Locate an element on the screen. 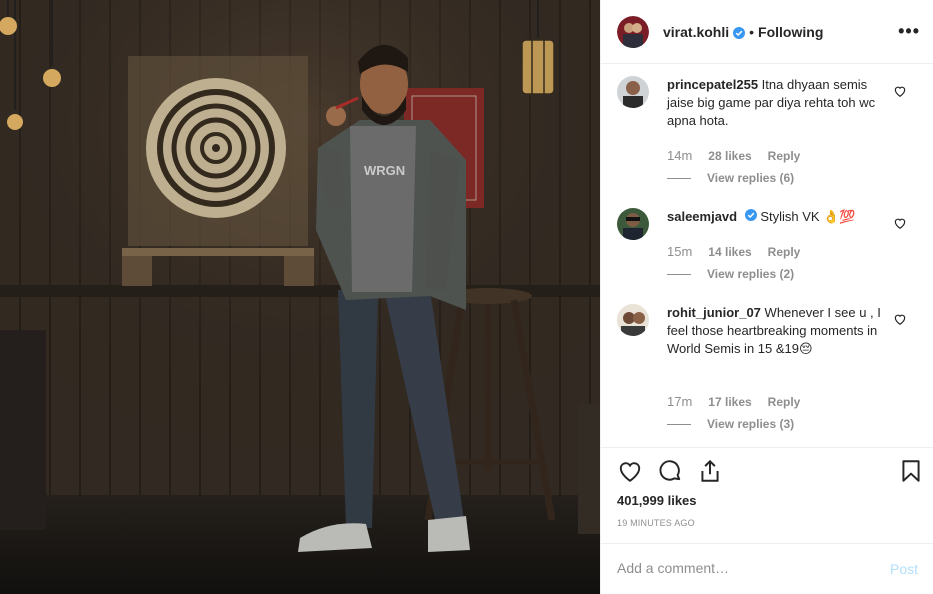 This screenshot has height=594, width=933. add-comment-input is located at coordinates (747, 568).